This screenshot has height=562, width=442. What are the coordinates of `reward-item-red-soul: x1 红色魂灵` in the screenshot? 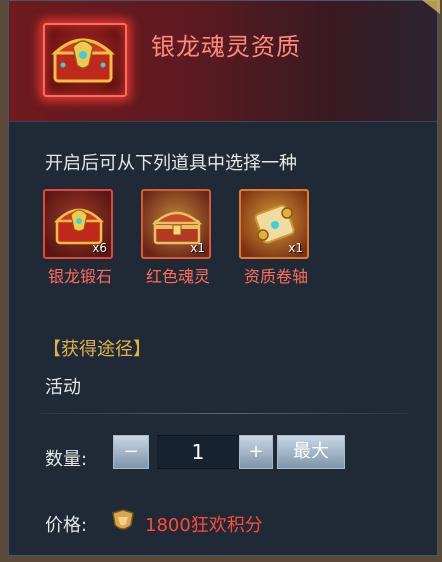 It's located at (178, 238).